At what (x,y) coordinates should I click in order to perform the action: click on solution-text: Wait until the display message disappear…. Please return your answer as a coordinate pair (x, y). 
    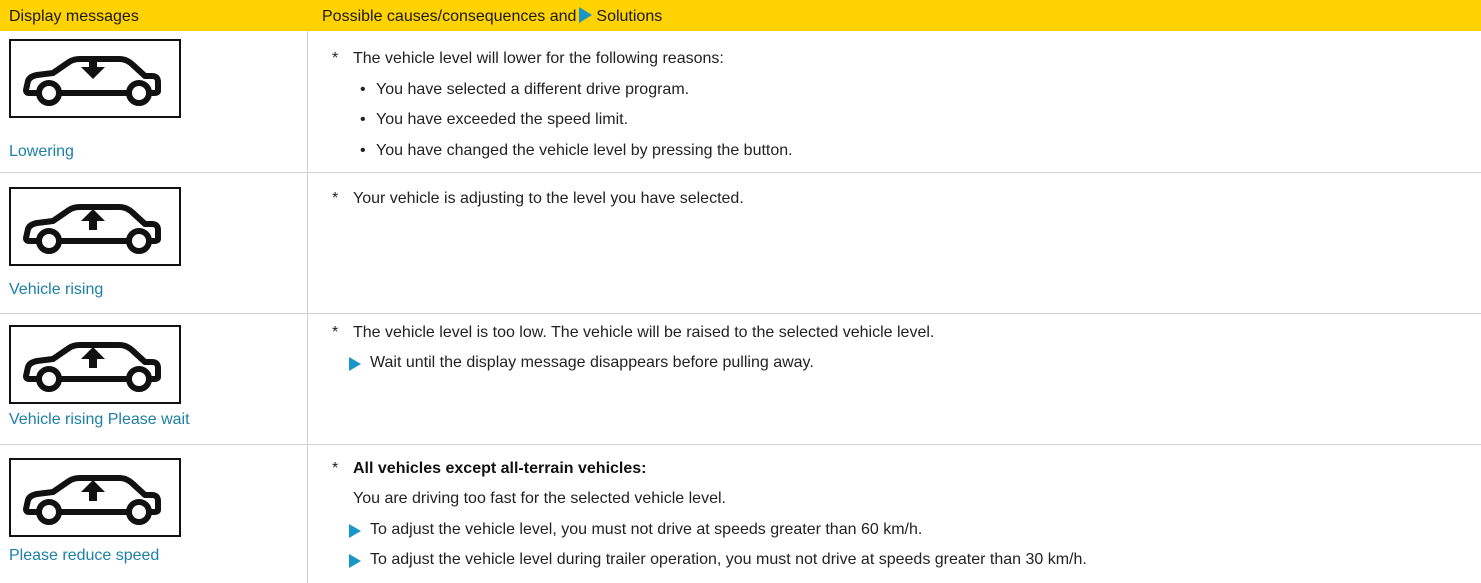
    Looking at the image, I should click on (592, 362).